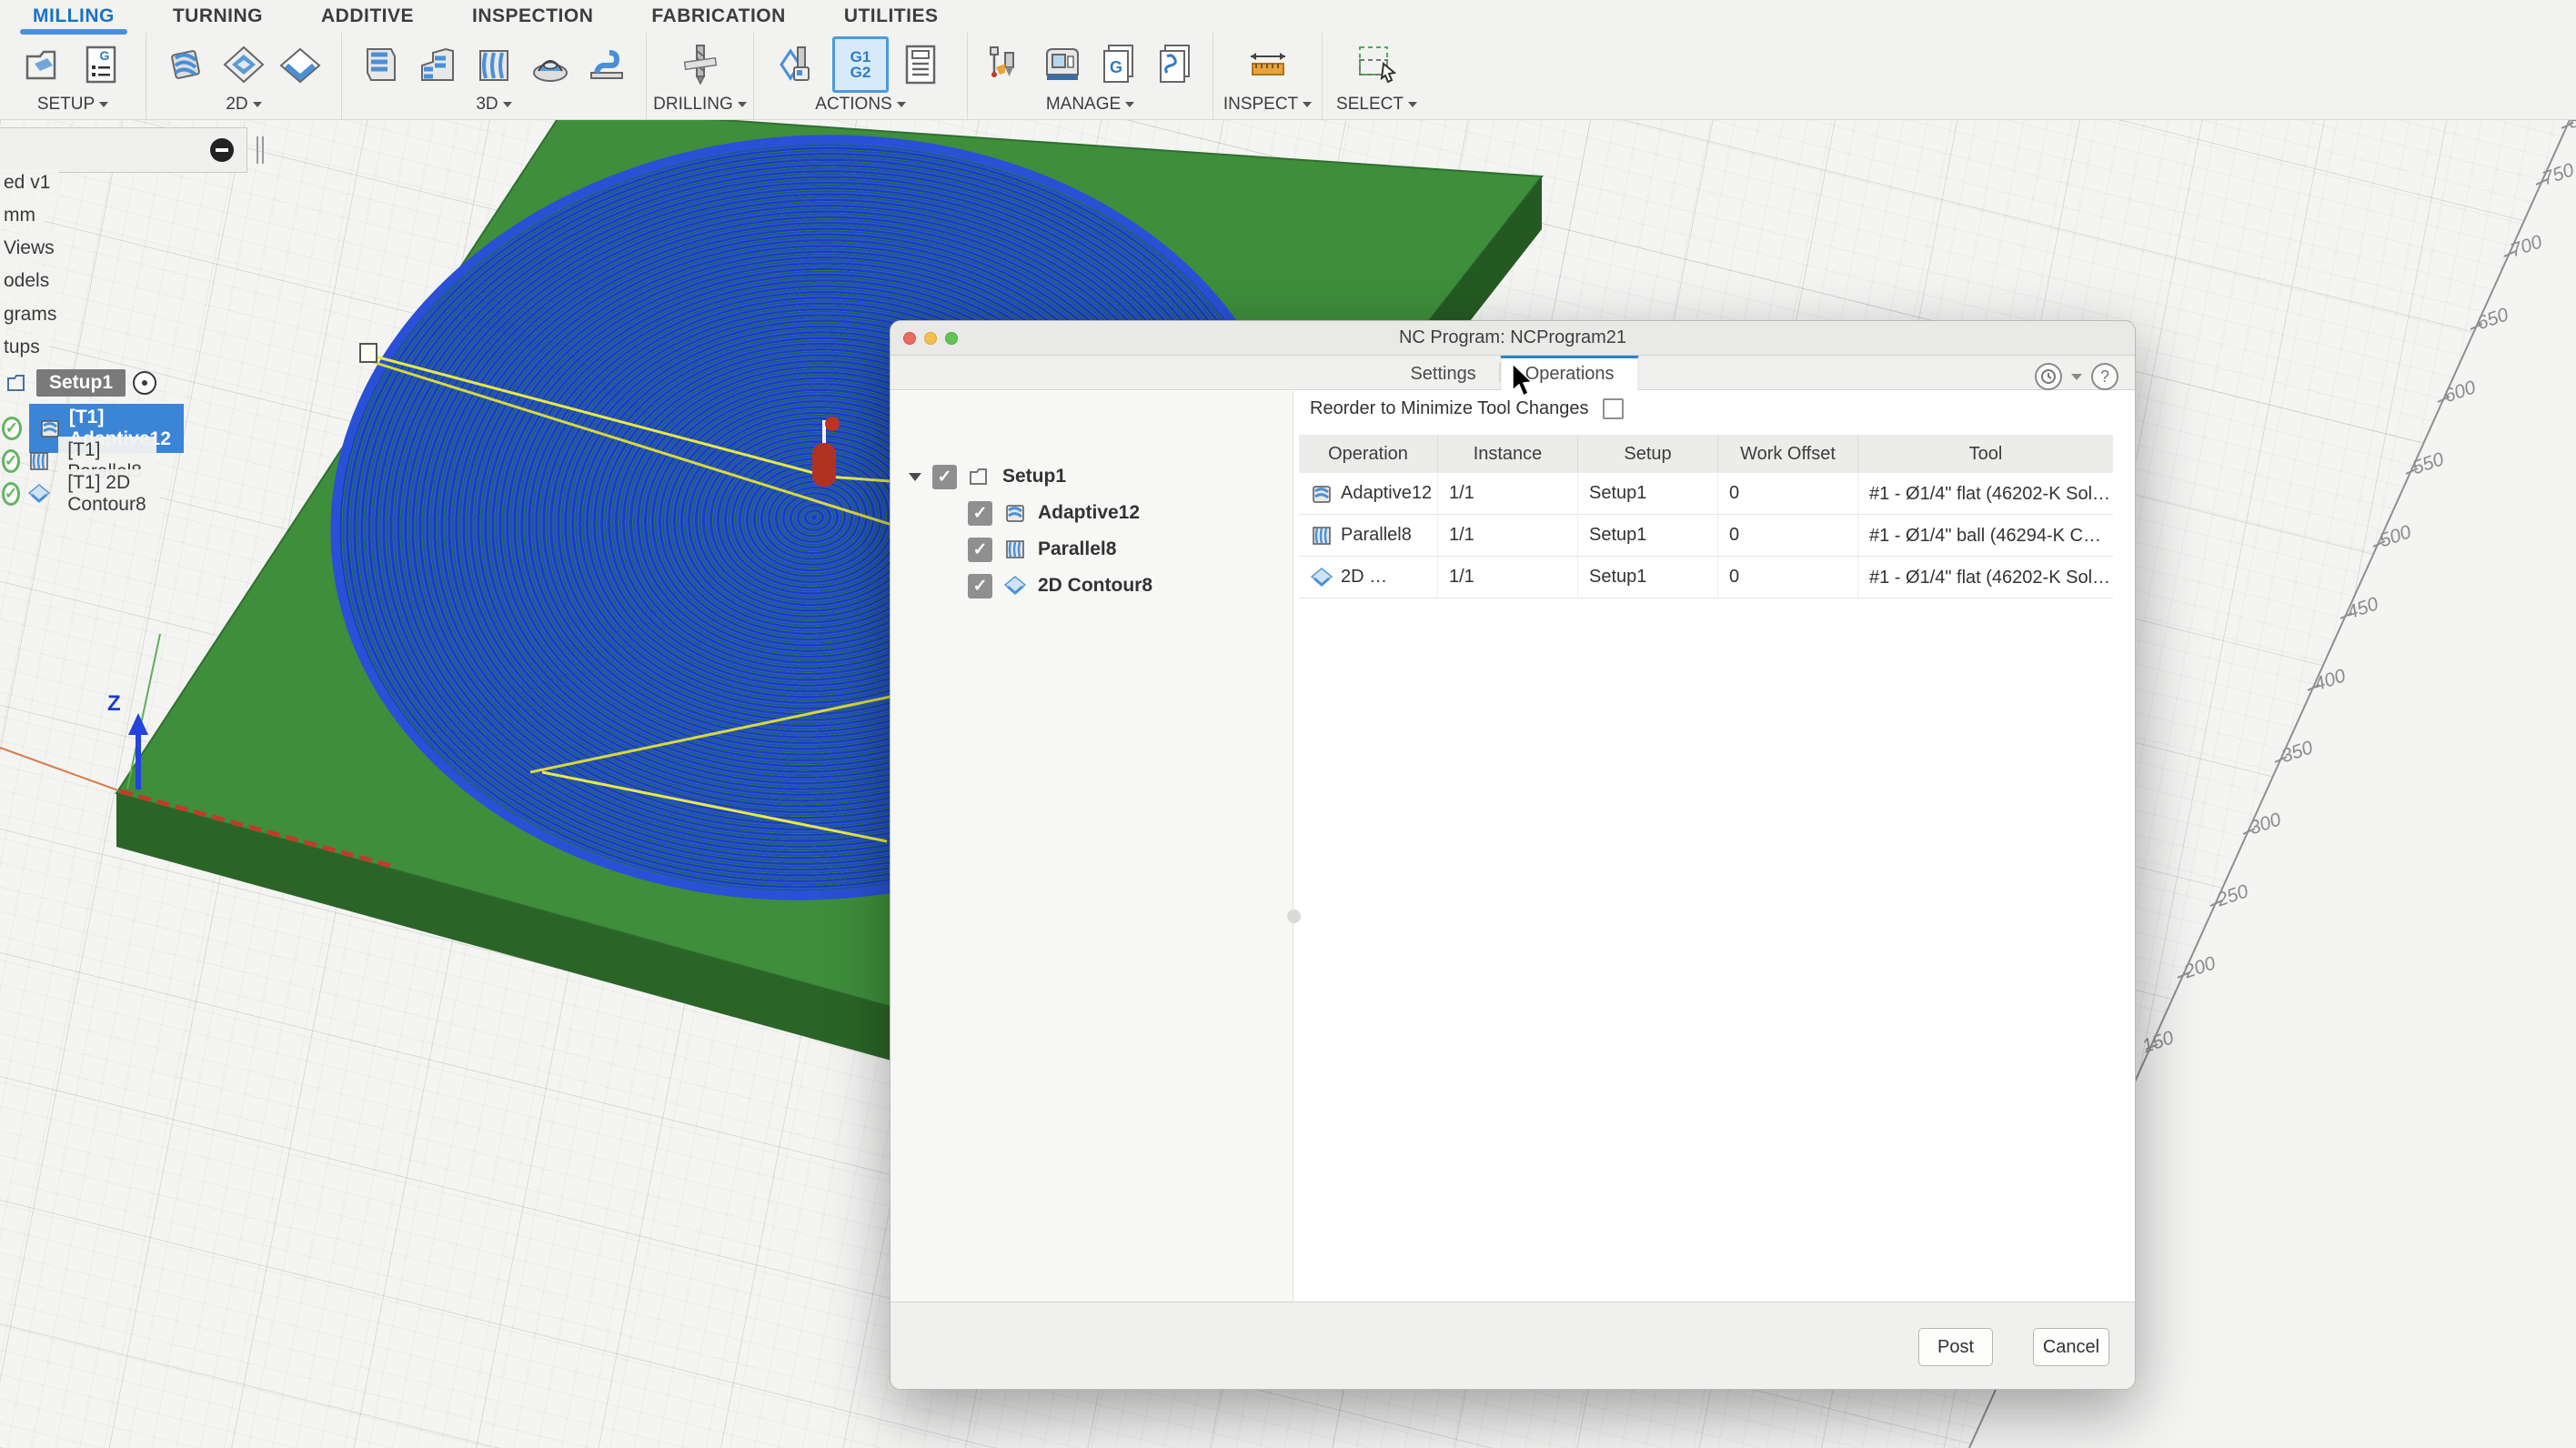  I want to click on 2d-pocket-icon, so click(243, 64).